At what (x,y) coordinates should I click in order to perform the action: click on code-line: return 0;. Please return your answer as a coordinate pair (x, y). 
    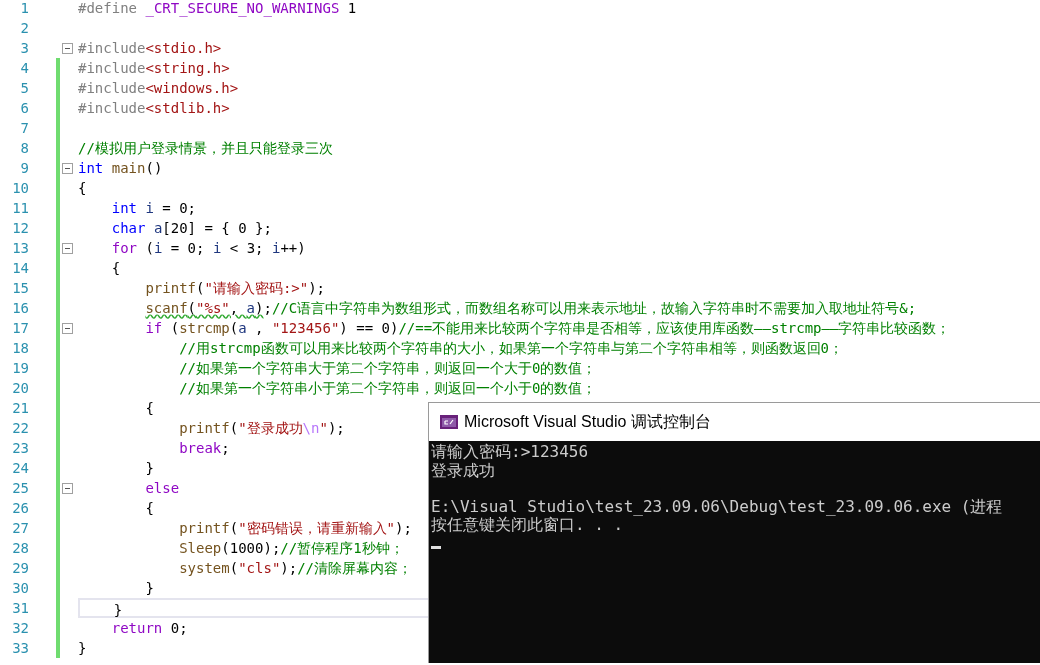
    Looking at the image, I should click on (149, 628).